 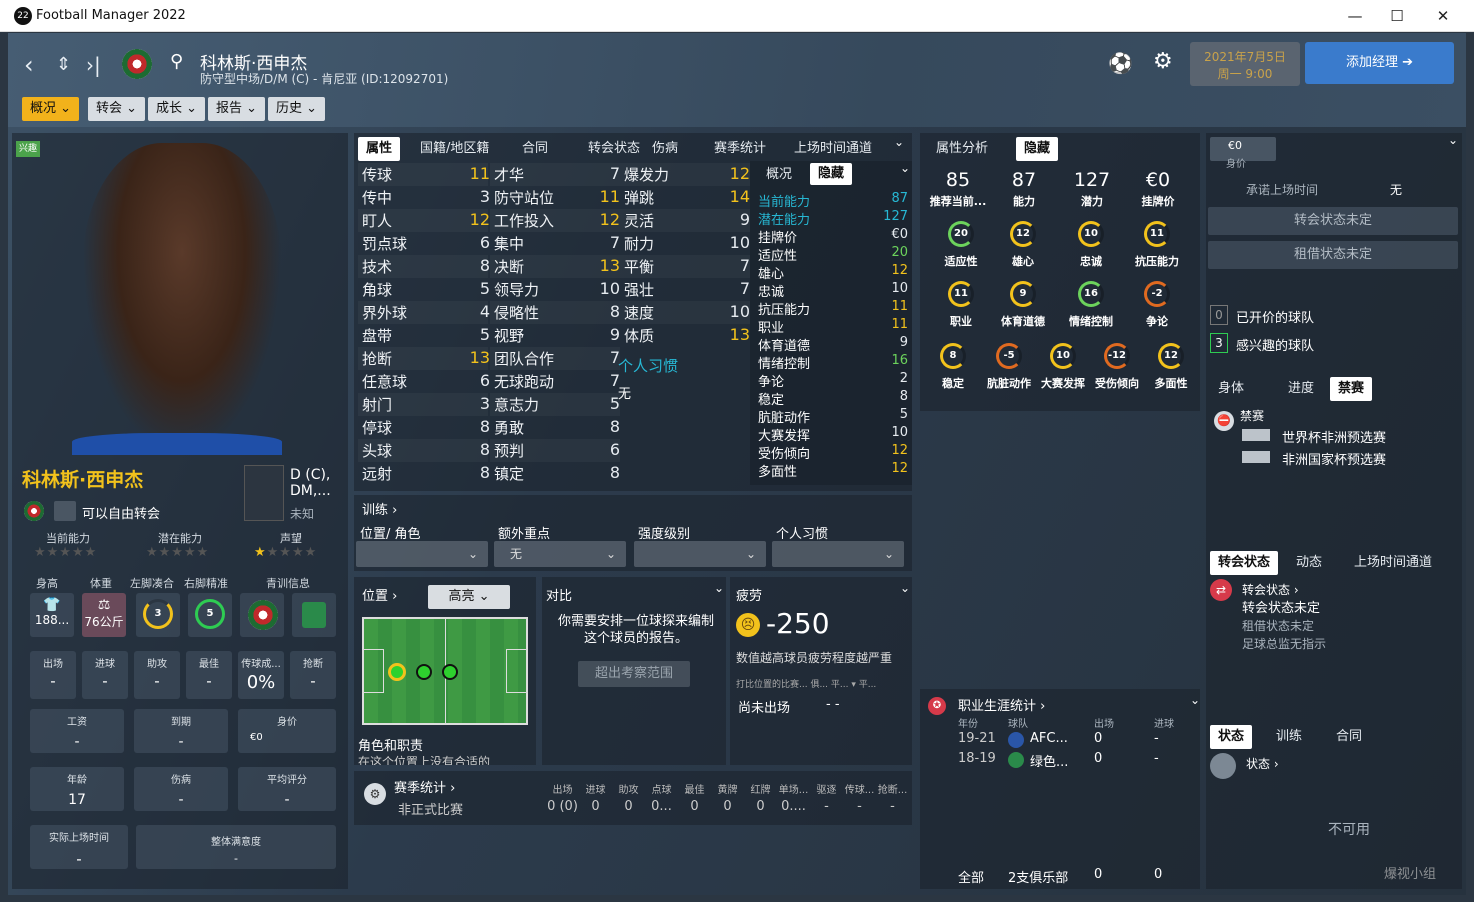 I want to click on pitch-diagram, so click(x=445, y=671).